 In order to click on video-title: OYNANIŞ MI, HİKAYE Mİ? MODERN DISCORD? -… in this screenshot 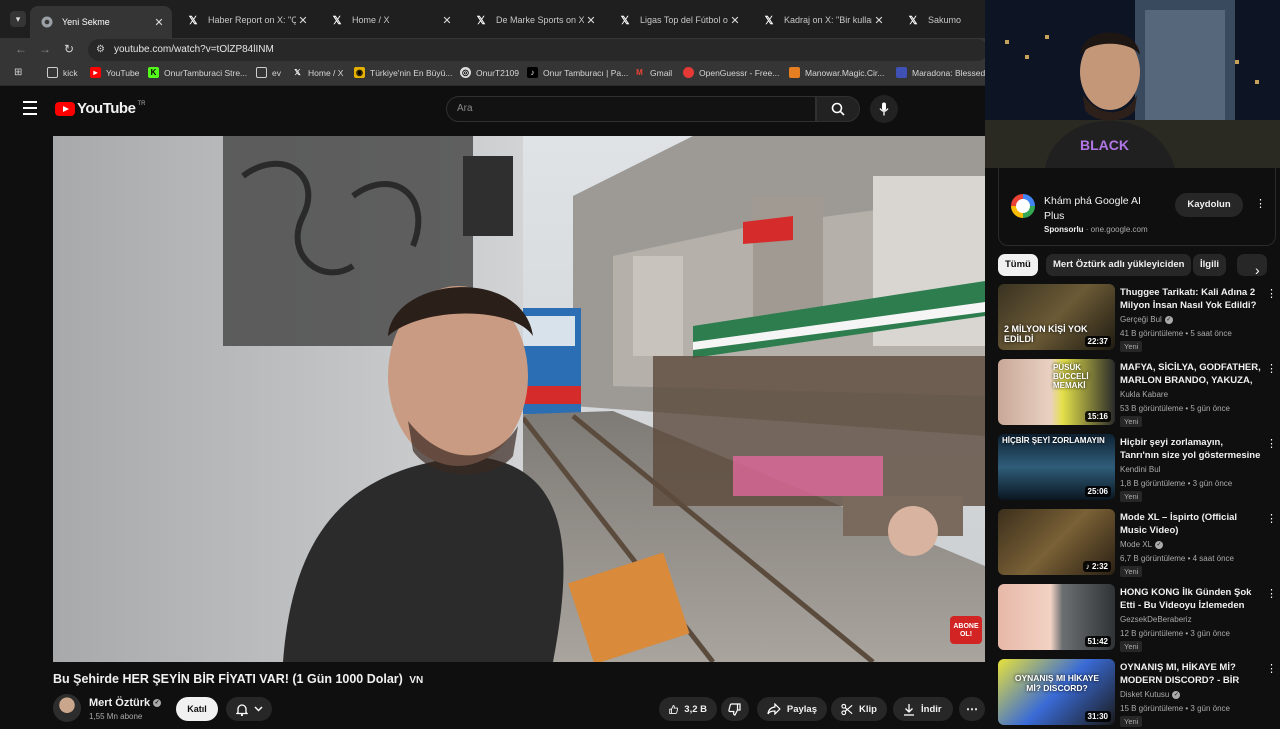, I will do `click(1191, 674)`.